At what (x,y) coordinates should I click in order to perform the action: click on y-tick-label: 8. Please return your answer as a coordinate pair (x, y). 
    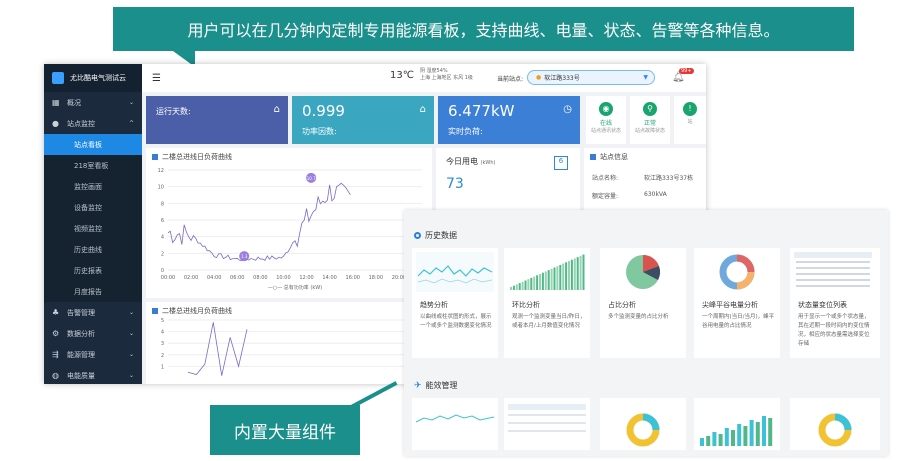
    Looking at the image, I should click on (162, 204).